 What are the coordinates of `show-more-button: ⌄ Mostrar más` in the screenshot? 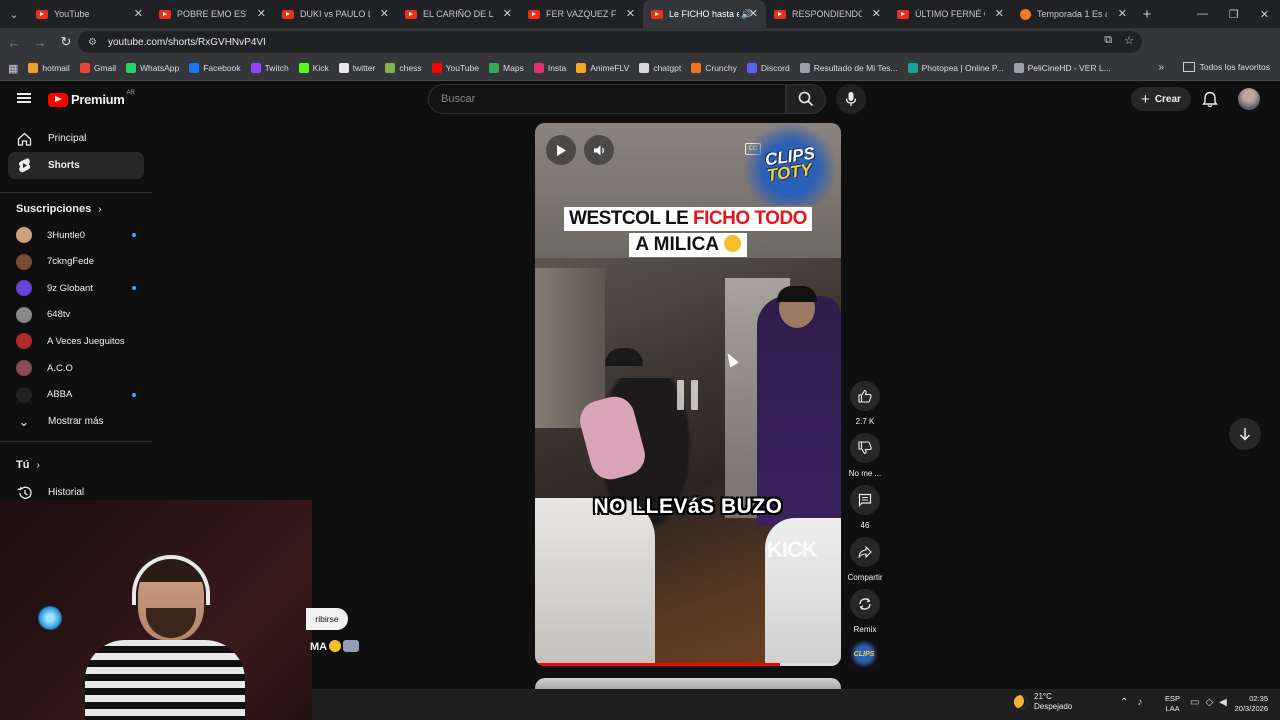 It's located at (76, 421).